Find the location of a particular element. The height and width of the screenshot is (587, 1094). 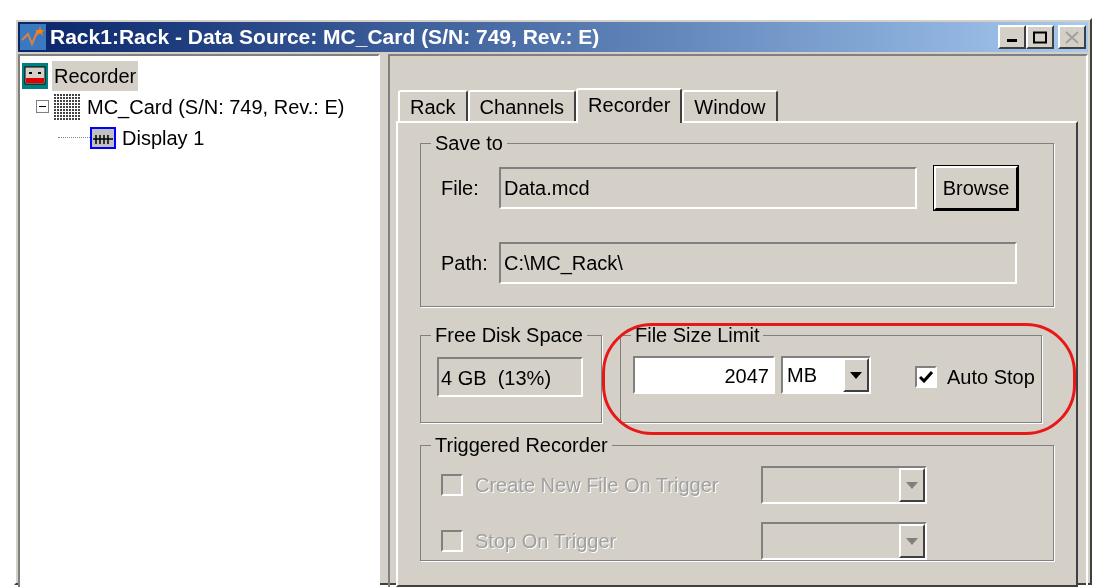

path-field: C:\MC_Rack\ is located at coordinates (758, 263).